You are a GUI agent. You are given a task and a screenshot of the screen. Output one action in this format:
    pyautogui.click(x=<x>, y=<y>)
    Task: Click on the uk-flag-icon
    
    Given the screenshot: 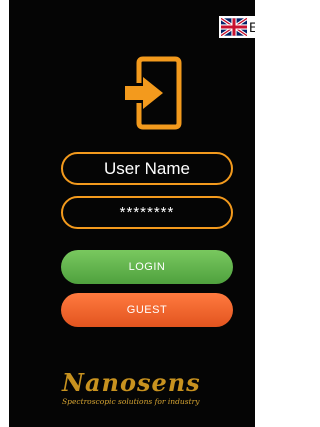 What is the action you would take?
    pyautogui.click(x=234, y=27)
    